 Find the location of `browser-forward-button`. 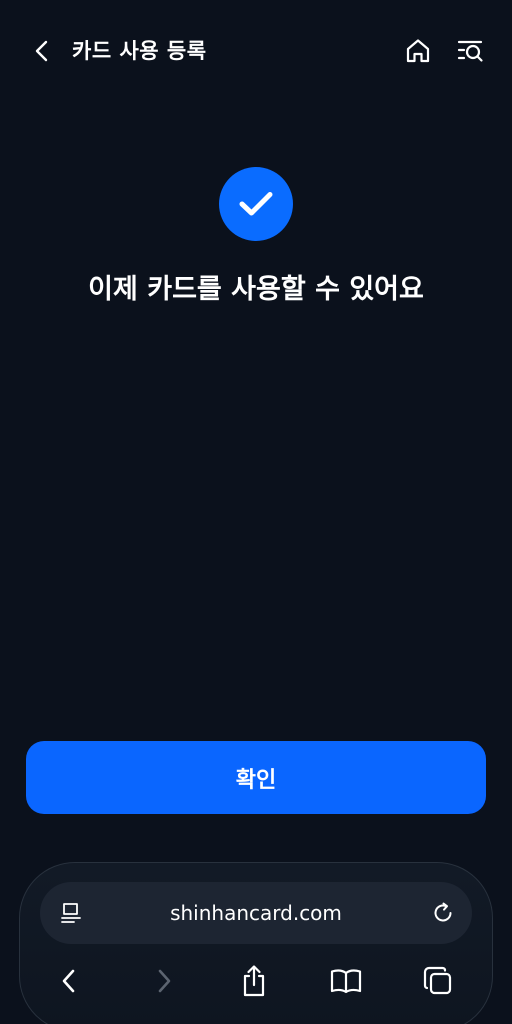

browser-forward-button is located at coordinates (164, 981).